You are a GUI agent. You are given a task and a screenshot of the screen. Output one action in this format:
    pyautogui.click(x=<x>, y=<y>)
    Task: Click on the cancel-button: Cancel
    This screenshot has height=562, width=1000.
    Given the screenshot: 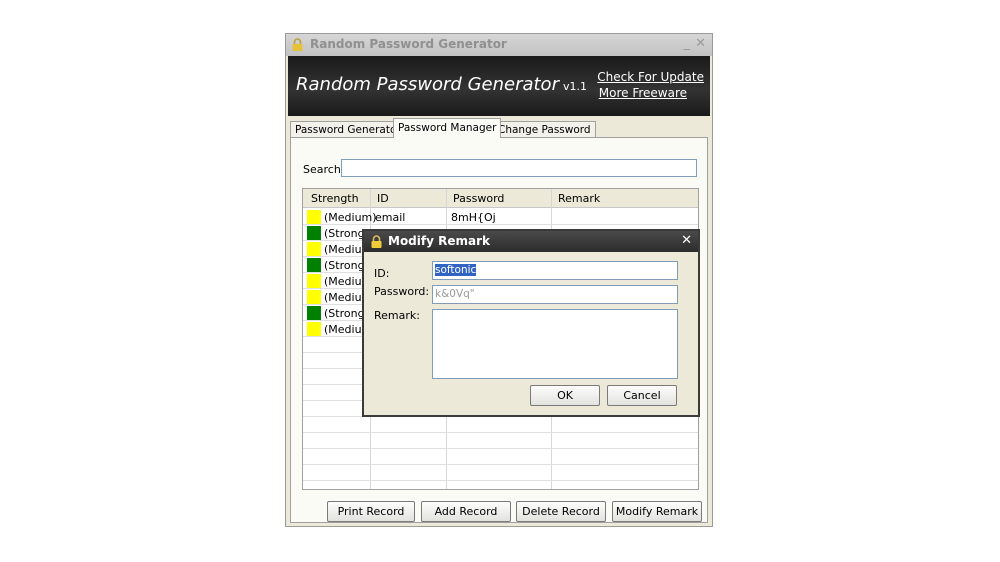 What is the action you would take?
    pyautogui.click(x=642, y=395)
    